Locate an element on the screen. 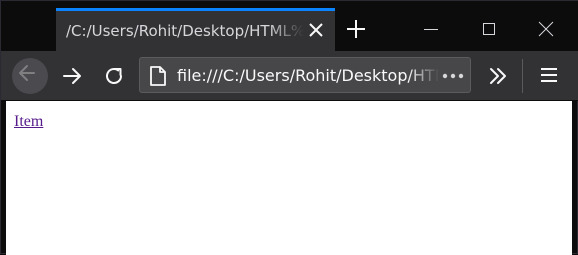 The image size is (578, 255). toolbar-separator is located at coordinates (522, 76).